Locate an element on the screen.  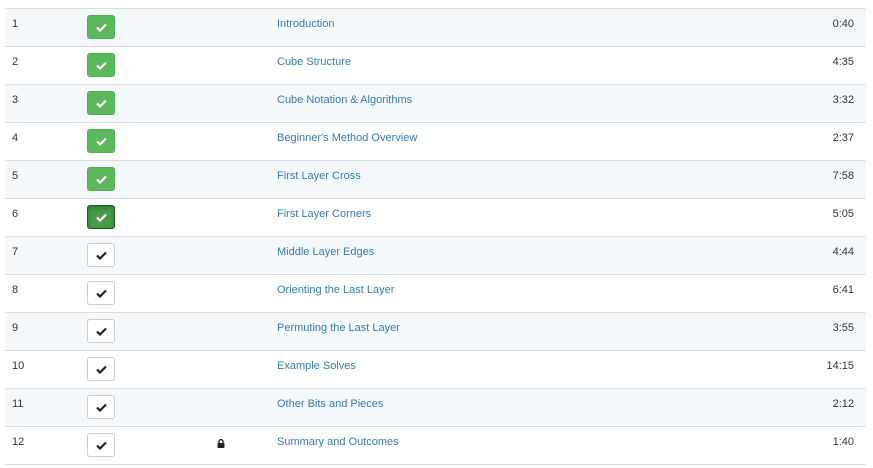
lesson-duration: 3:32 is located at coordinates (843, 100).